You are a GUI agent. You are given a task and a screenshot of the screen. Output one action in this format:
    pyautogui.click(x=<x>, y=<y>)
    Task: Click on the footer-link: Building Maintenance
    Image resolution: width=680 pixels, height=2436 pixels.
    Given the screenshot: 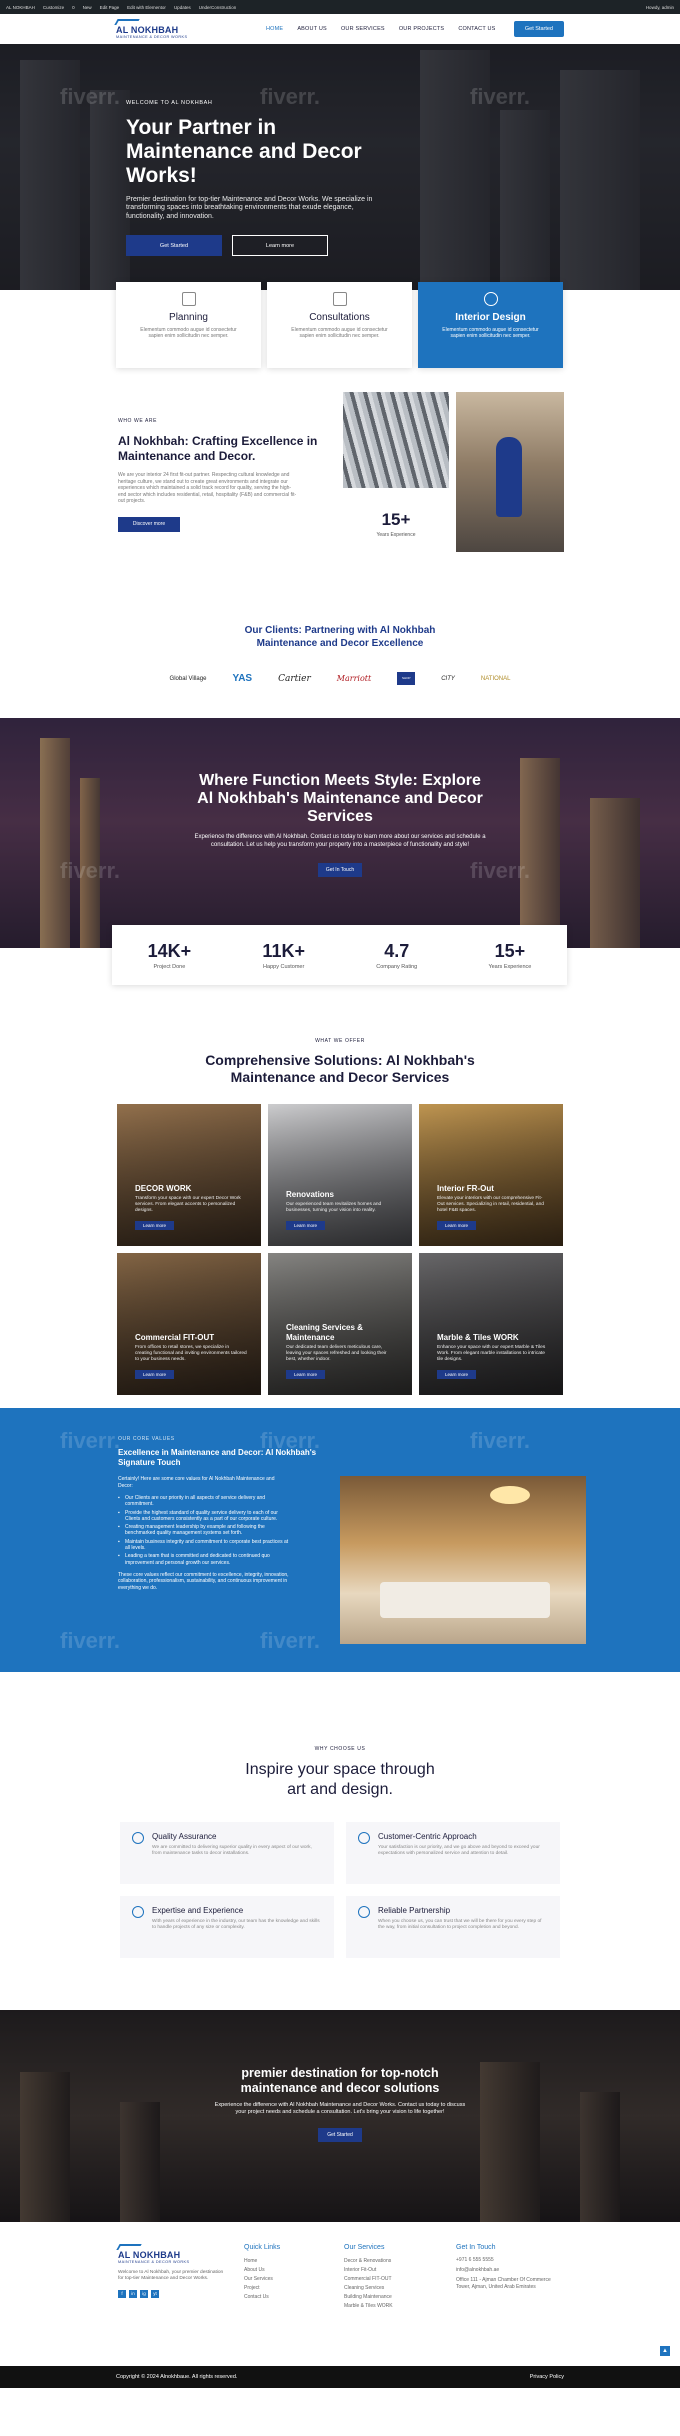 What is the action you would take?
    pyautogui.click(x=368, y=2297)
    